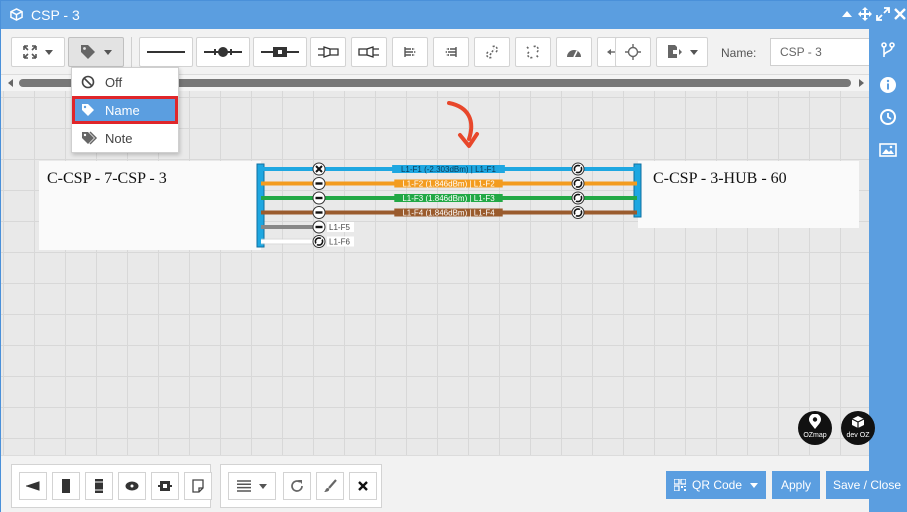 This screenshot has width=907, height=512. Describe the element at coordinates (223, 52) in the screenshot. I see `line-fusion-button` at that location.